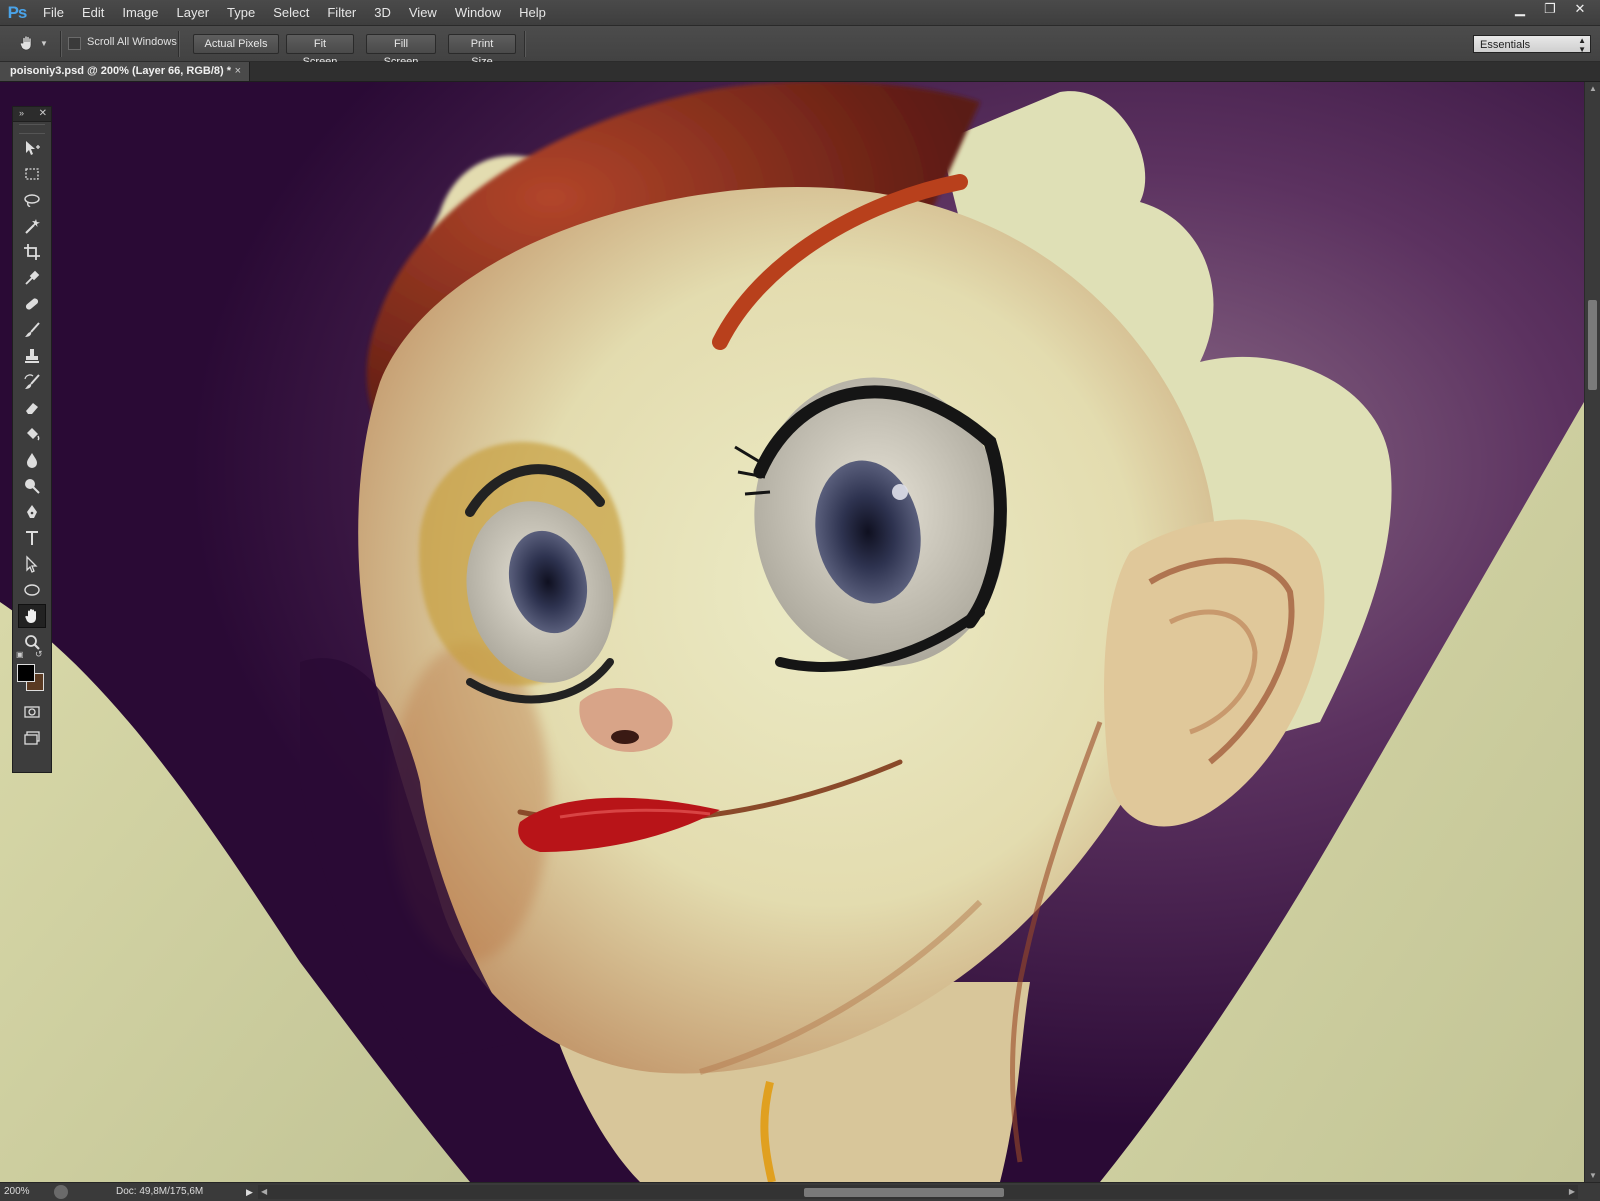  I want to click on eraser-icon, so click(32, 408).